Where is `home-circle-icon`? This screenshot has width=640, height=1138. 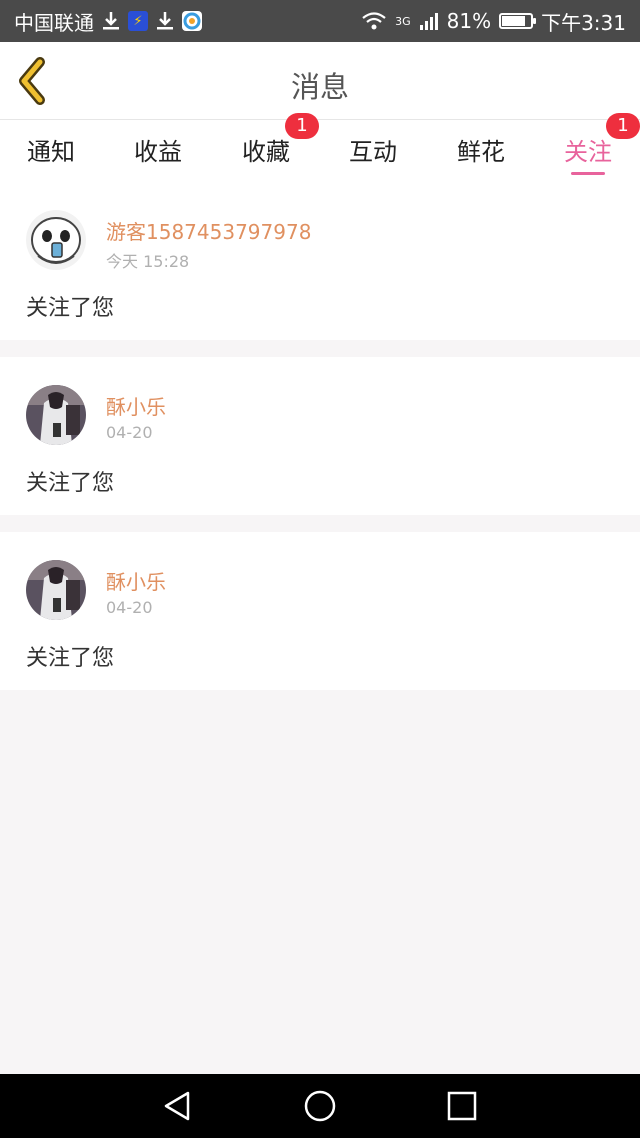 home-circle-icon is located at coordinates (320, 1106).